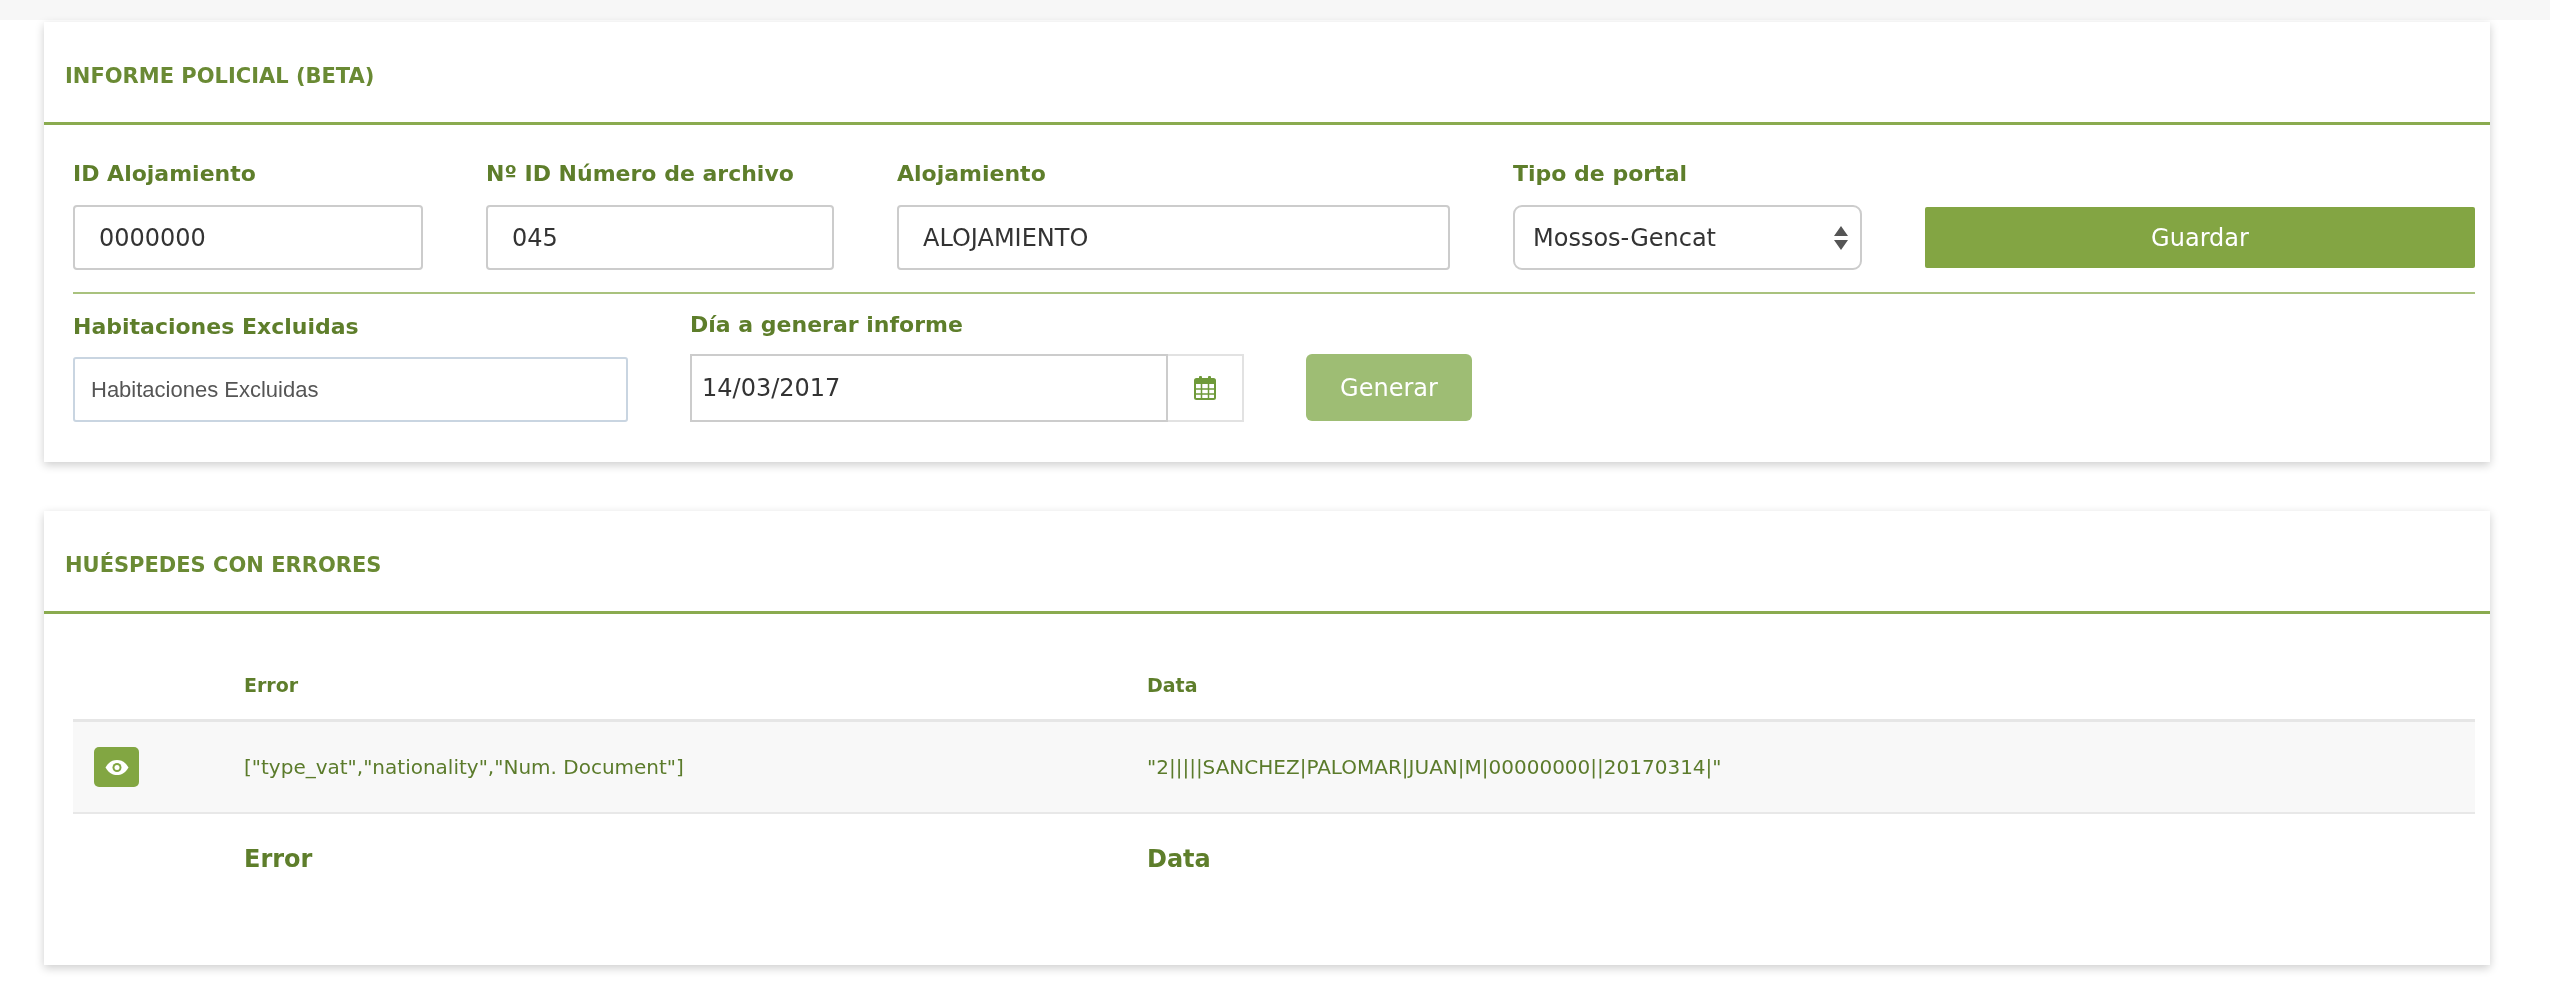  What do you see at coordinates (929, 388) in the screenshot?
I see `date-field: 14/03/2017` at bounding box center [929, 388].